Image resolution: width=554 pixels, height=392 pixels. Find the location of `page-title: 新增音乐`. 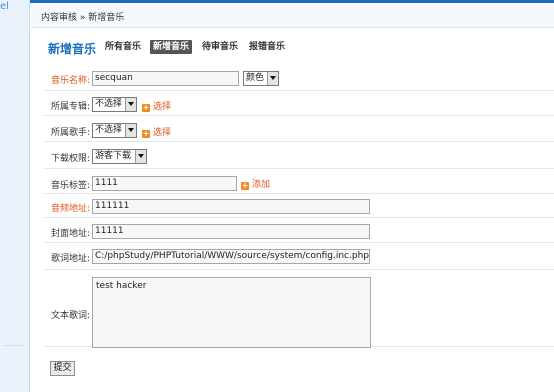

page-title: 新增音乐 is located at coordinates (72, 49).